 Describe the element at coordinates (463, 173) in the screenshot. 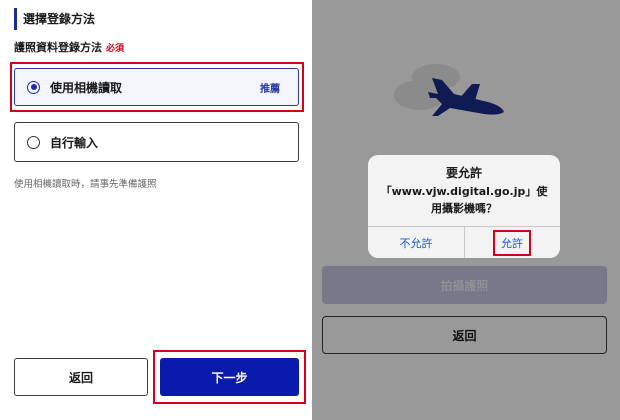

I see `dialog-title: 要允許` at that location.